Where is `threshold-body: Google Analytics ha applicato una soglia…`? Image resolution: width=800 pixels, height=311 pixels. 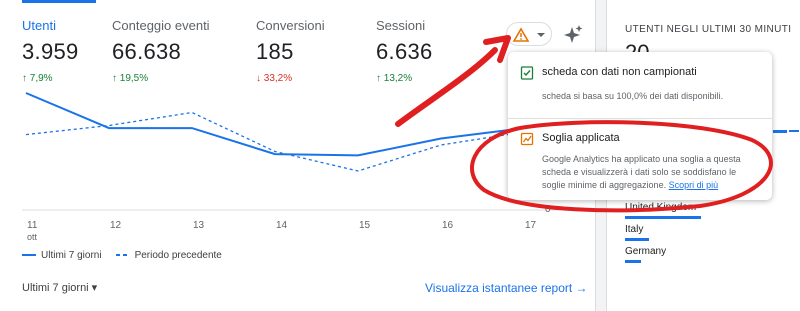
threshold-body: Google Analytics ha applicato una soglia… is located at coordinates (652, 172).